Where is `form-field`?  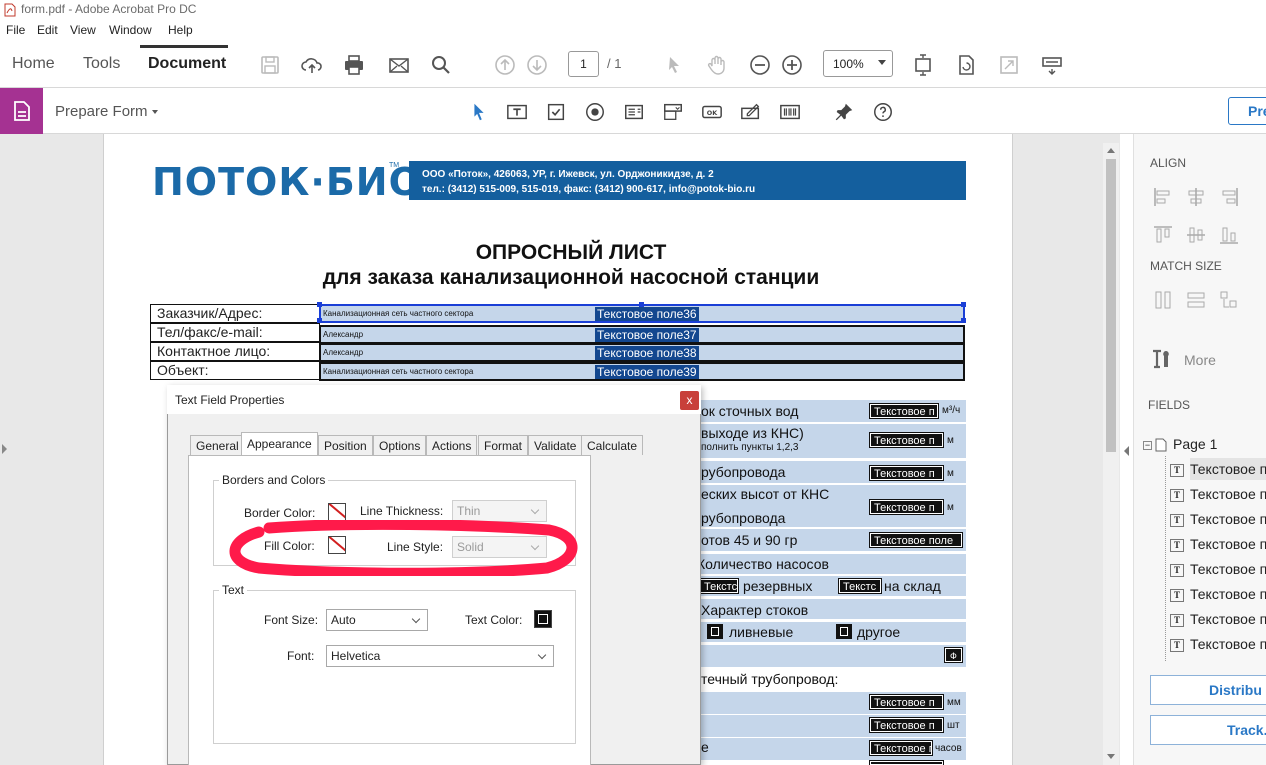 form-field is located at coordinates (906, 762).